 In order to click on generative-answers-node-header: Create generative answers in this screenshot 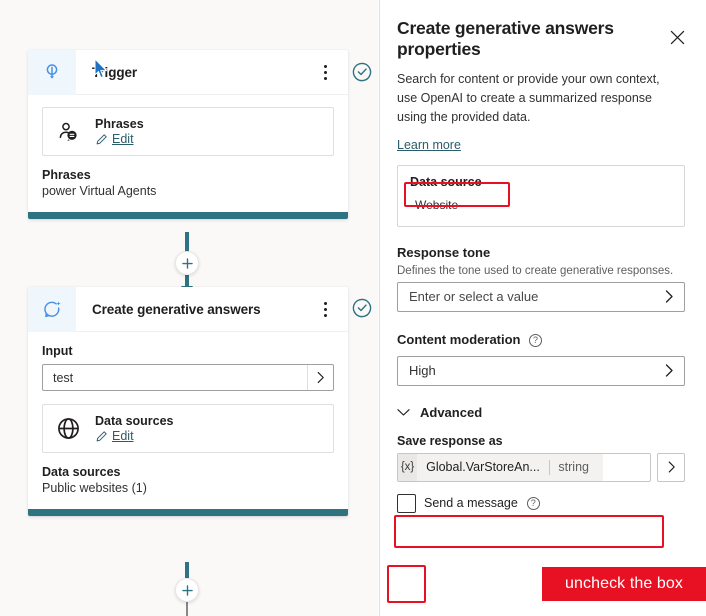, I will do `click(188, 309)`.